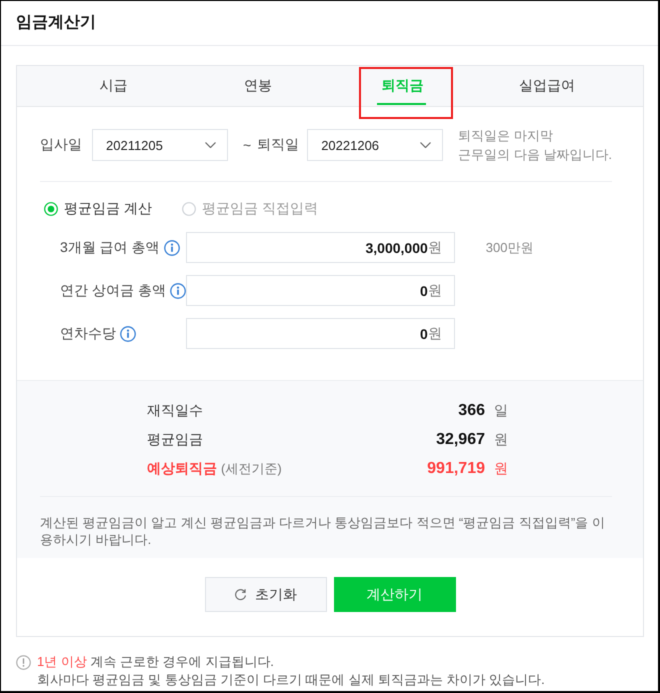  What do you see at coordinates (96, 209) in the screenshot?
I see `radio-option: 평균임금 계산` at bounding box center [96, 209].